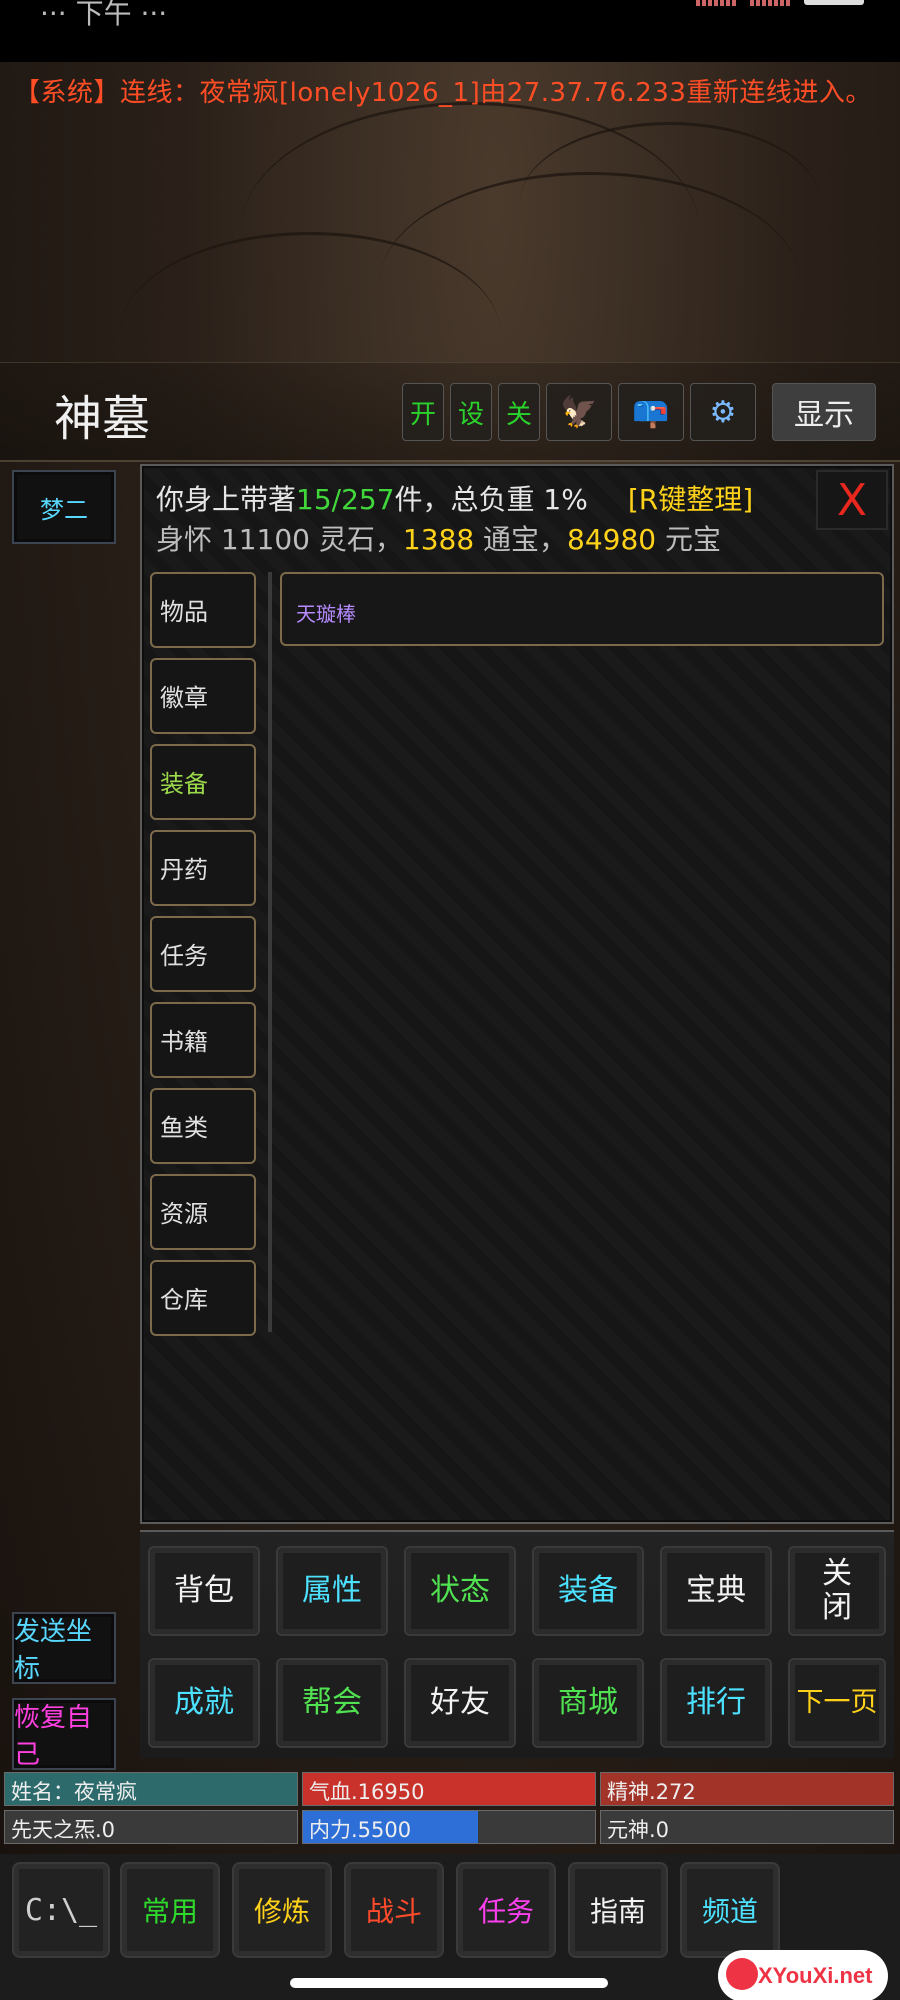 Image resolution: width=900 pixels, height=2000 pixels. Describe the element at coordinates (716, 1591) in the screenshot. I see `treasure-book-button: 宝典` at that location.